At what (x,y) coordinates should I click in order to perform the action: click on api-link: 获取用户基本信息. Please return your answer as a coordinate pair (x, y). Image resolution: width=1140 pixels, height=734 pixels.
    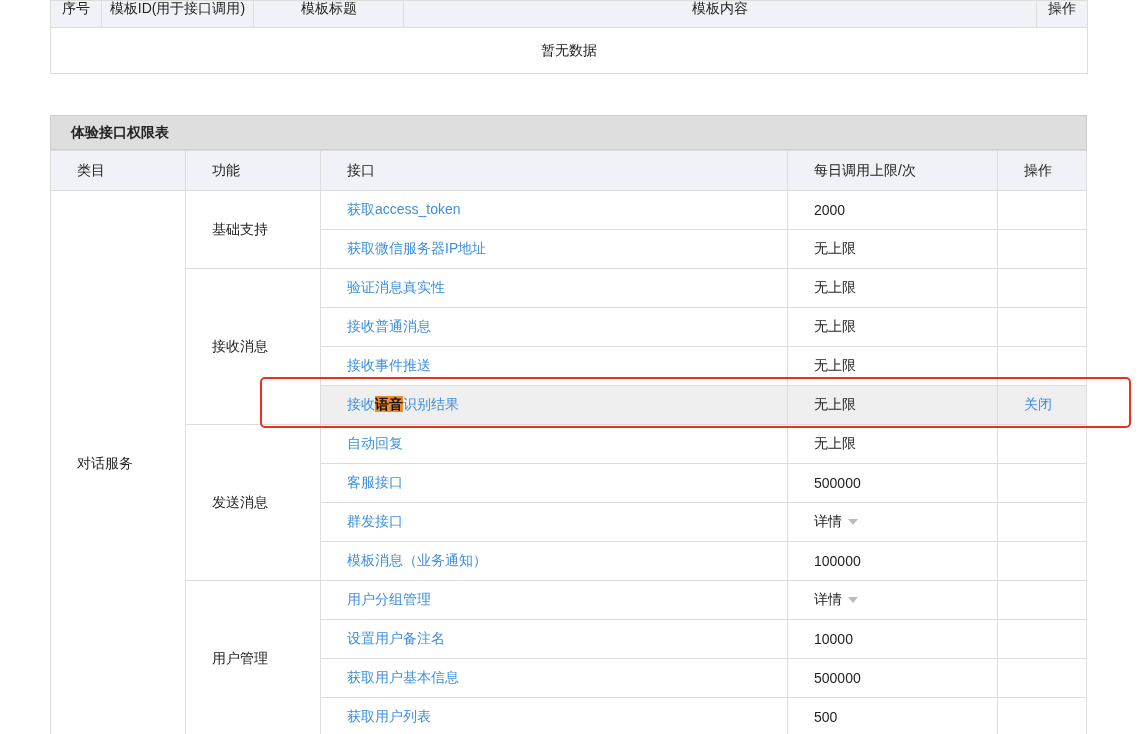
    Looking at the image, I should click on (403, 677).